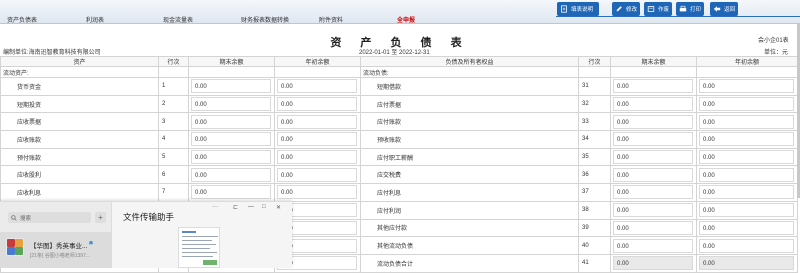  I want to click on currency-unit: 单位：元, so click(776, 53).